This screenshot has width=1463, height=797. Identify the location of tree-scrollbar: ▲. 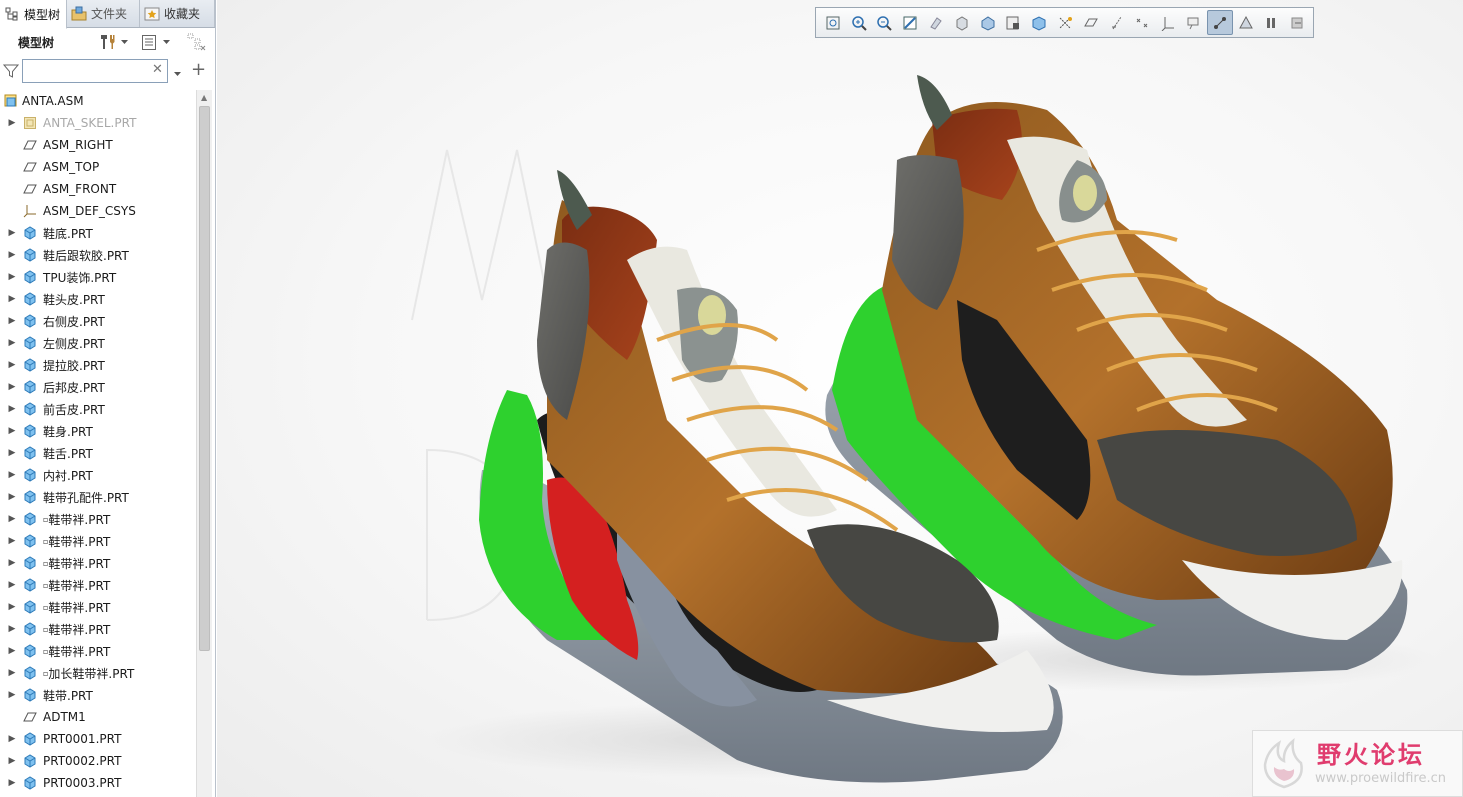
(204, 443).